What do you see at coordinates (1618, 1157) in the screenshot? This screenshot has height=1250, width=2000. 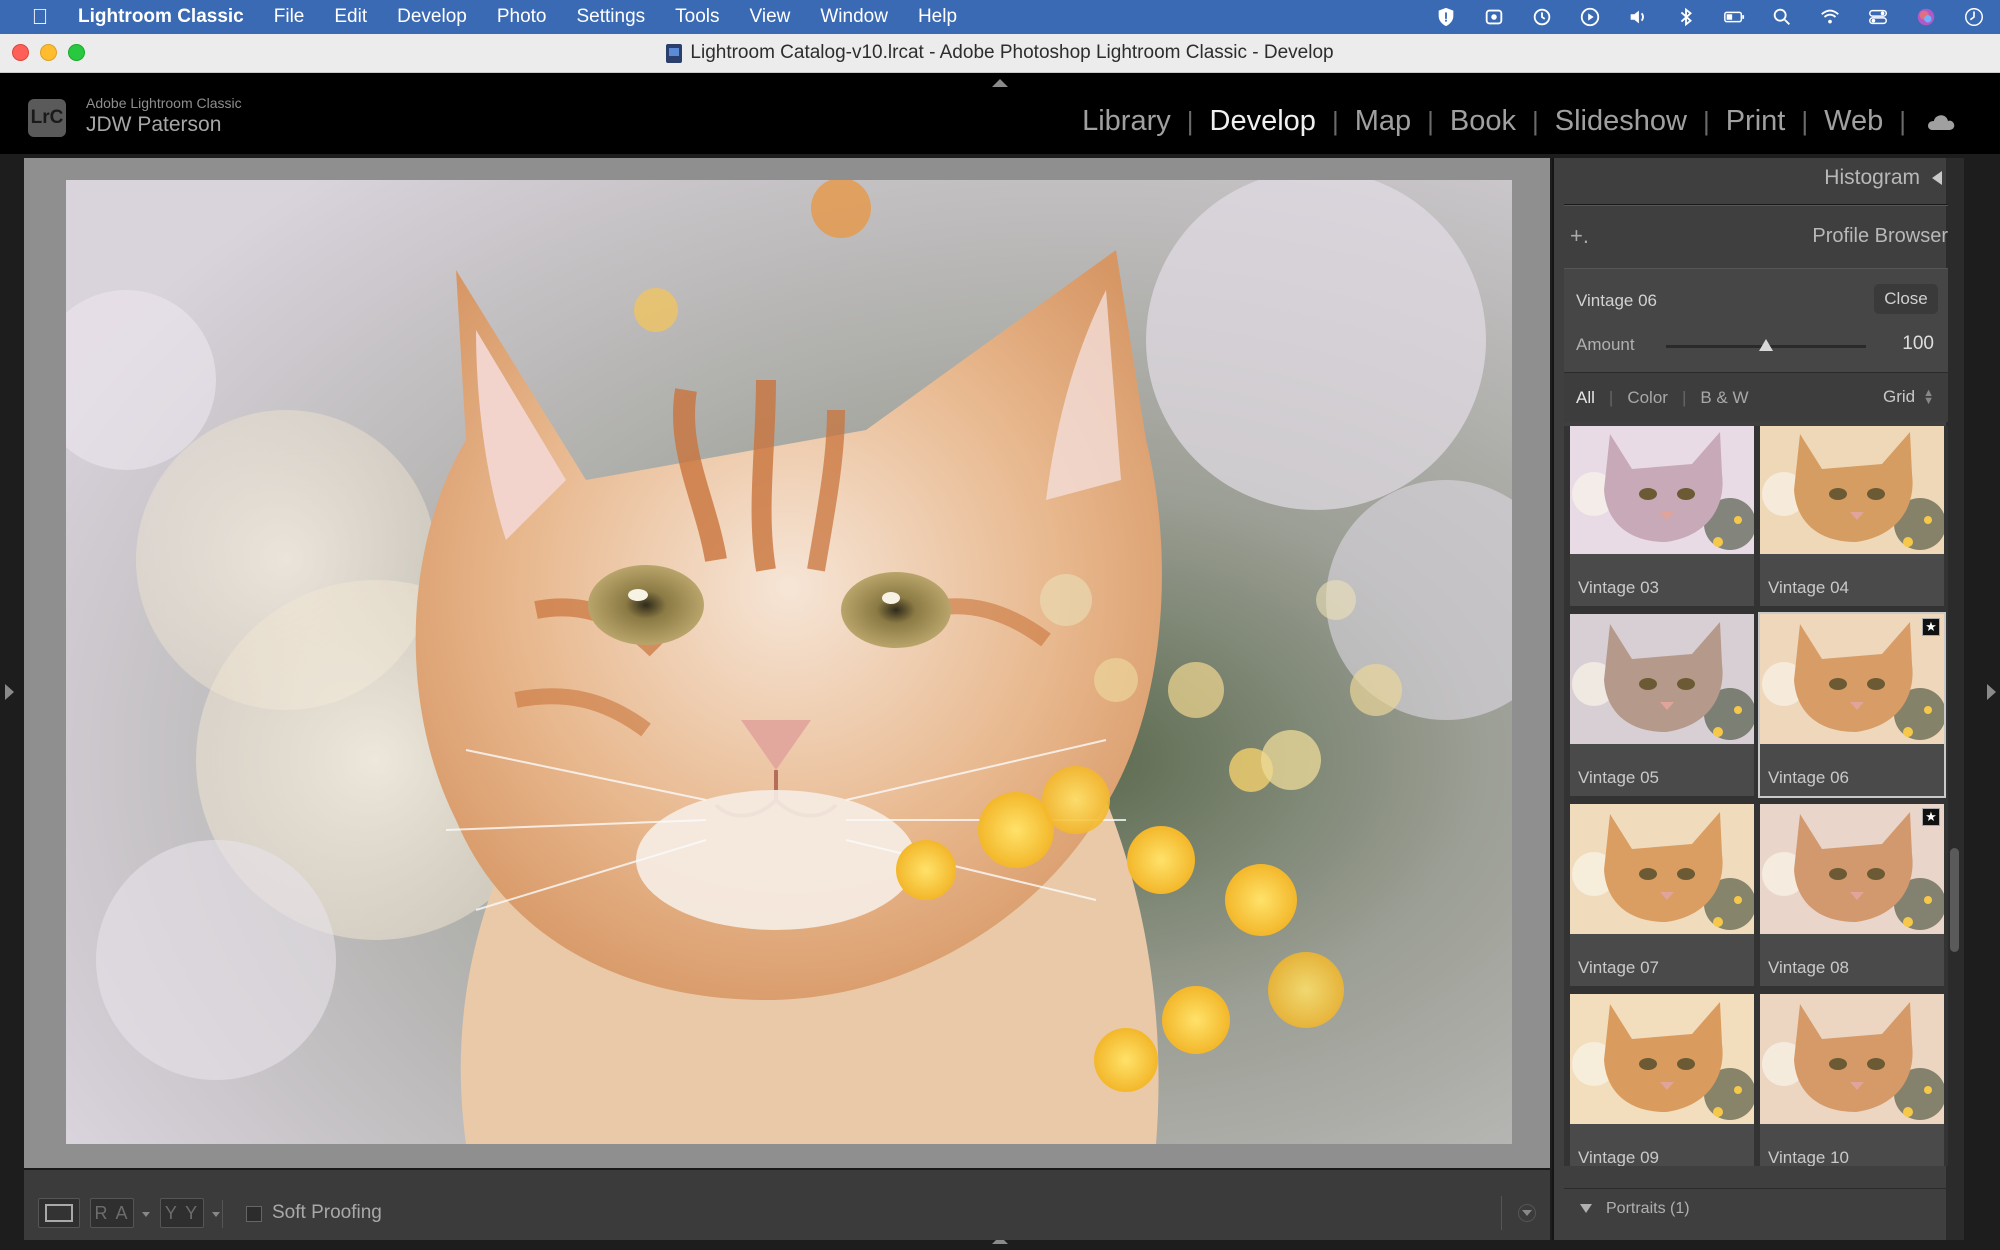 I see `profile-tile-label: Vintage 09` at bounding box center [1618, 1157].